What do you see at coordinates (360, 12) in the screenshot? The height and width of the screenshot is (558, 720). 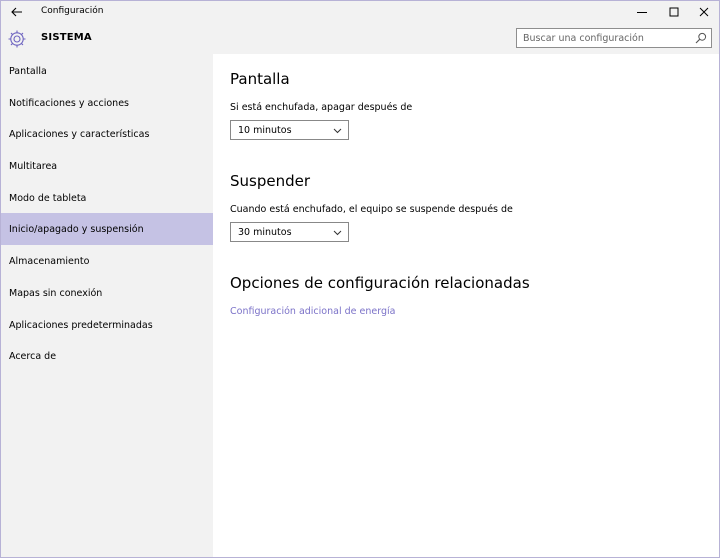 I see `title-bar: Configuración` at bounding box center [360, 12].